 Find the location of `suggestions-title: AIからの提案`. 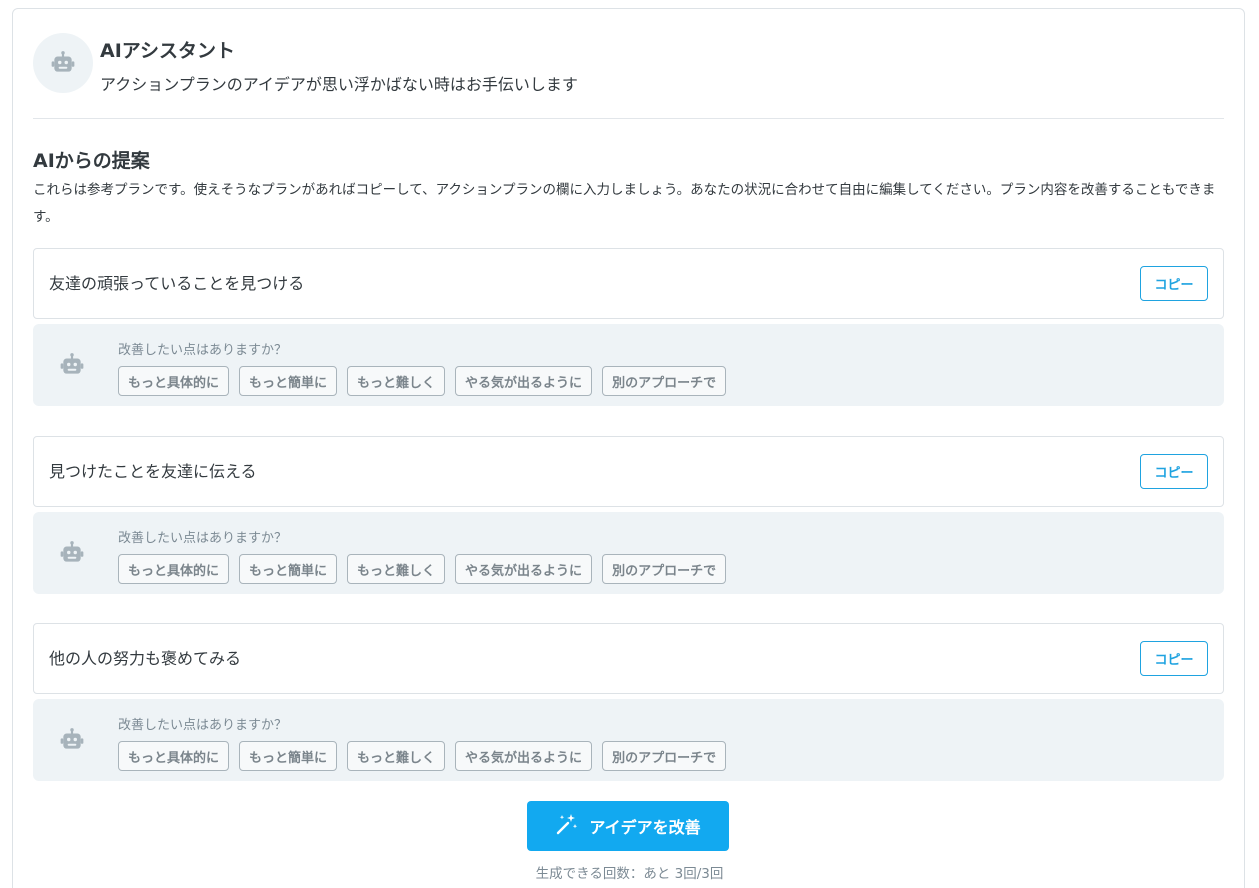

suggestions-title: AIからの提案 is located at coordinates (91, 161).